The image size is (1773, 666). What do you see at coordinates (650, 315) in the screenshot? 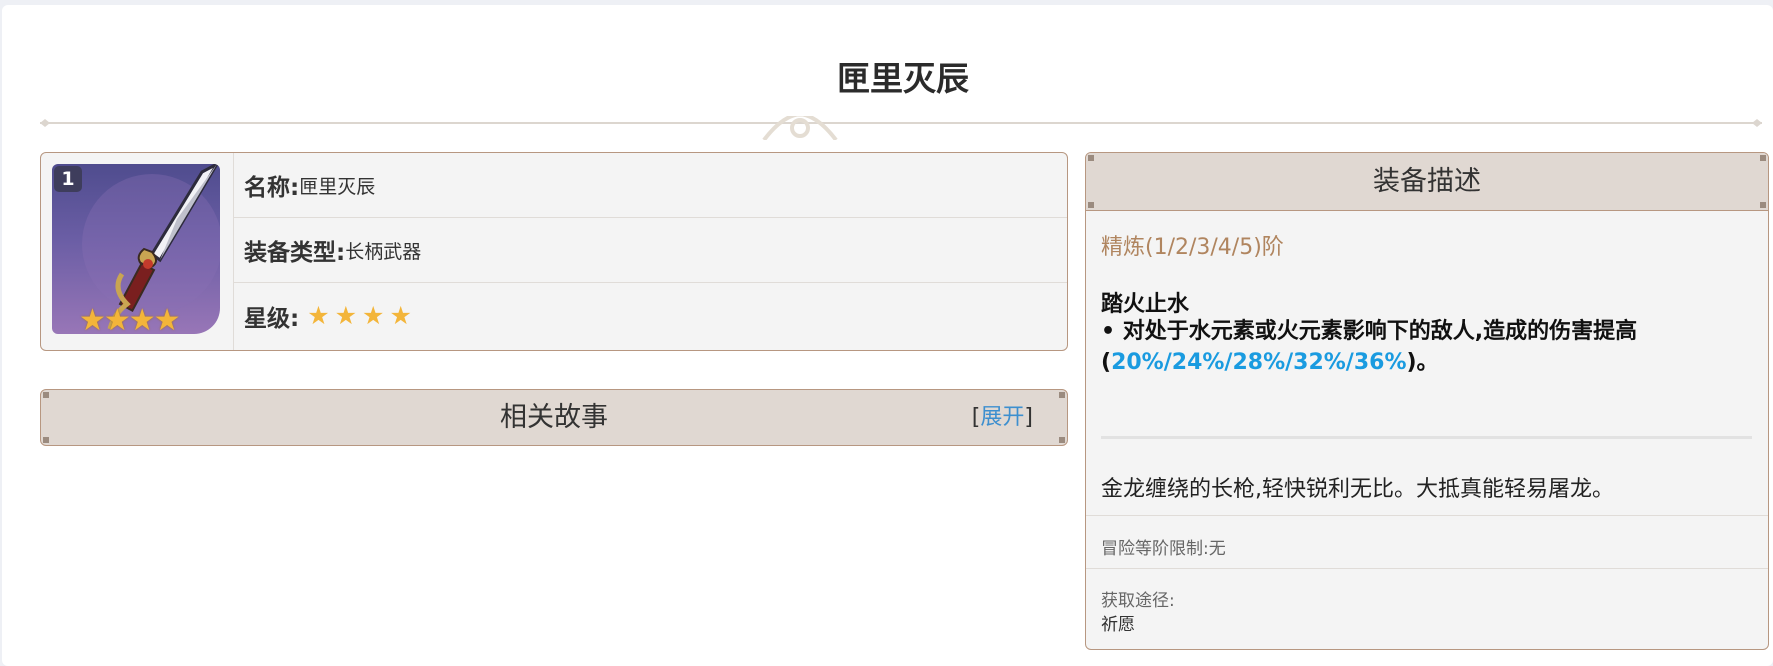
I see `info-row-rarity: 星级: ★ ★ ★ ★` at bounding box center [650, 315].